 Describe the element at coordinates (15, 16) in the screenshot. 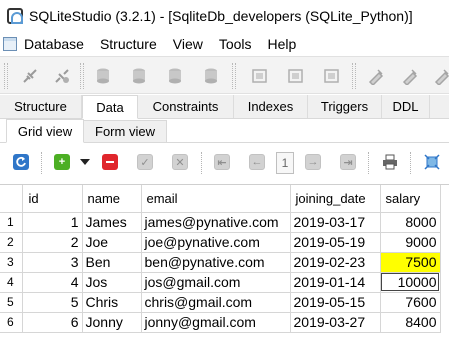

I see `sqlitestudio-icon` at that location.